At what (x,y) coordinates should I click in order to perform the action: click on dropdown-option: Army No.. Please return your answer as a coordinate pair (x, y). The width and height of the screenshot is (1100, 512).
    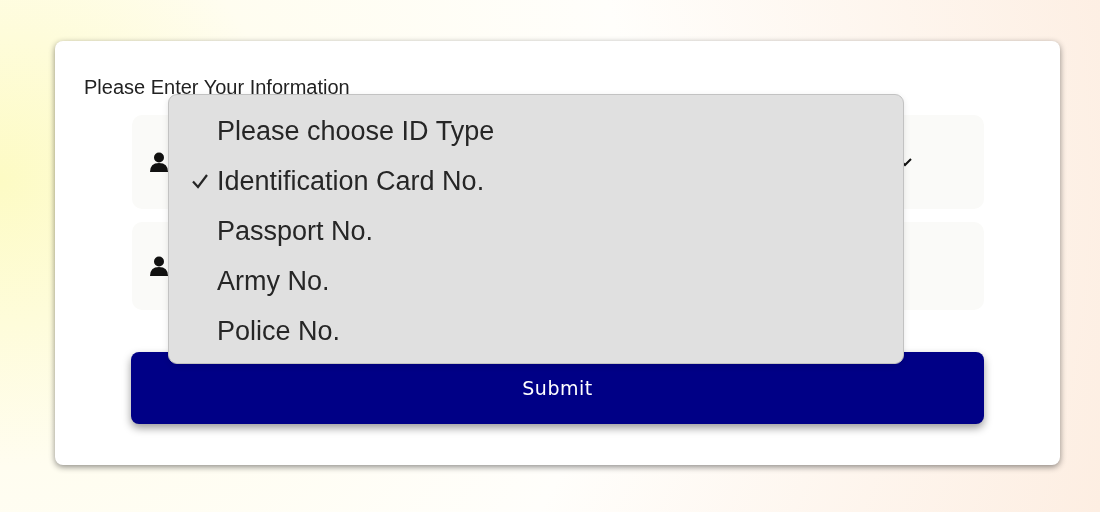
    Looking at the image, I should click on (536, 281).